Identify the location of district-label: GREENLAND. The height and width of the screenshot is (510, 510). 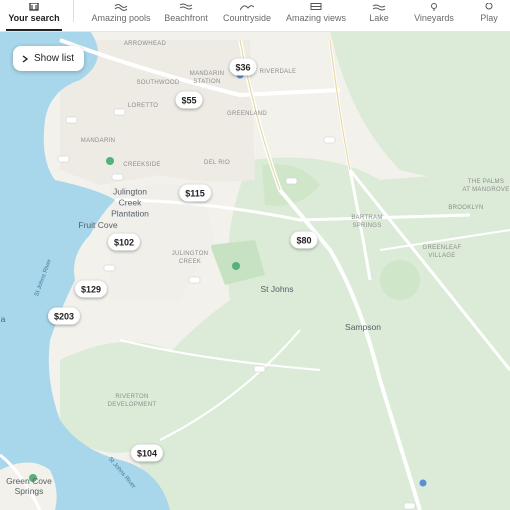
(247, 114).